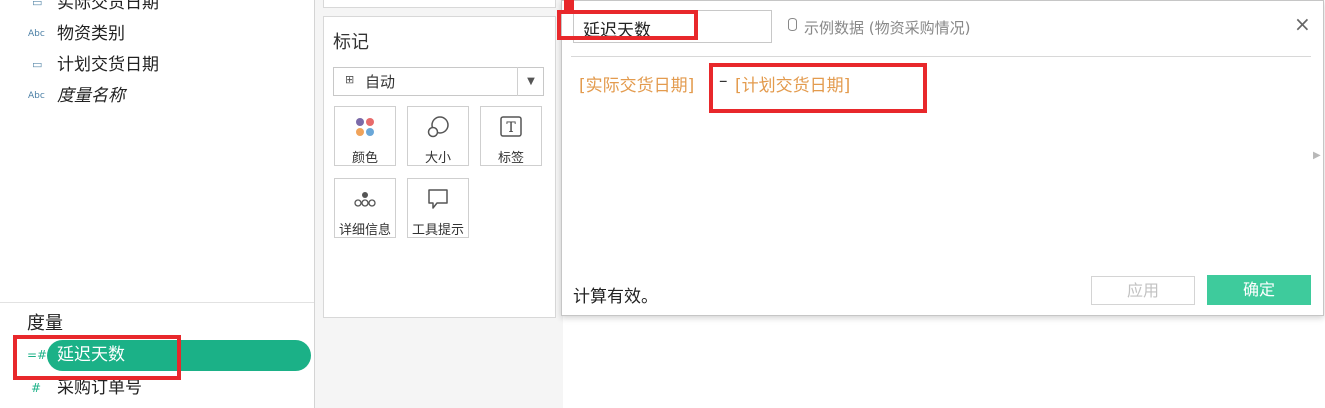 This screenshot has width=1325, height=408. Describe the element at coordinates (887, 28) in the screenshot. I see `datasource-label: 示例数据 (物资采购情况)` at that location.